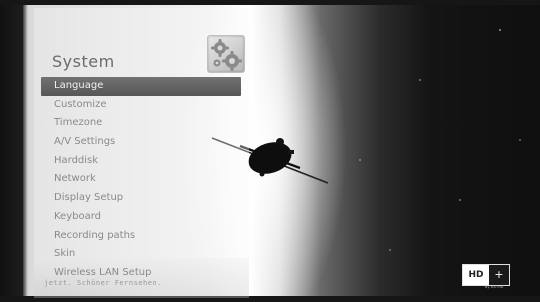 The width and height of the screenshot is (540, 302). I want to click on menu-item-skin: Skin, so click(141, 254).